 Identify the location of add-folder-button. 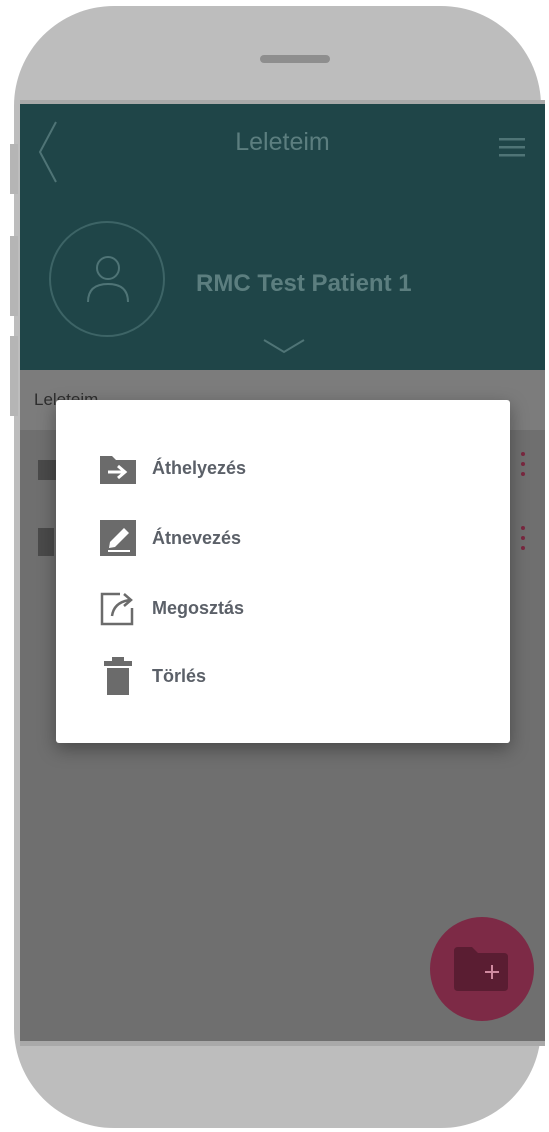
(482, 969).